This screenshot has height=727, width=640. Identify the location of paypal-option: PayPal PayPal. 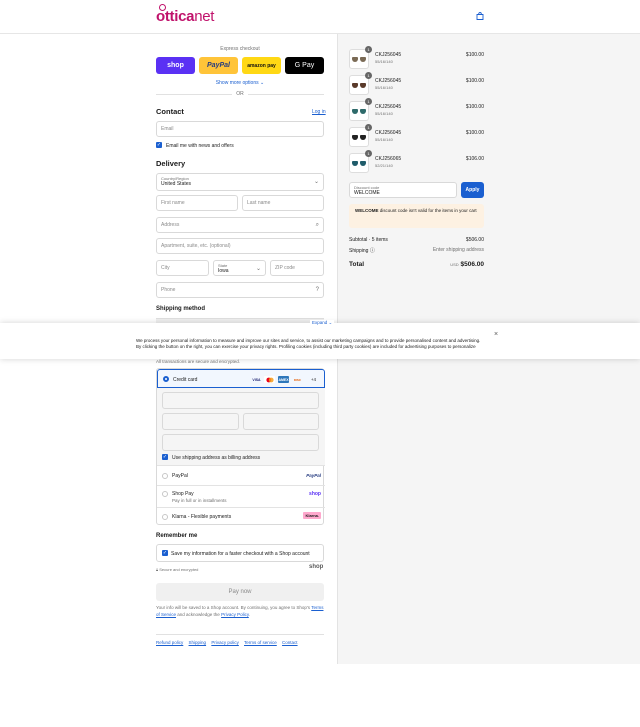
(241, 475).